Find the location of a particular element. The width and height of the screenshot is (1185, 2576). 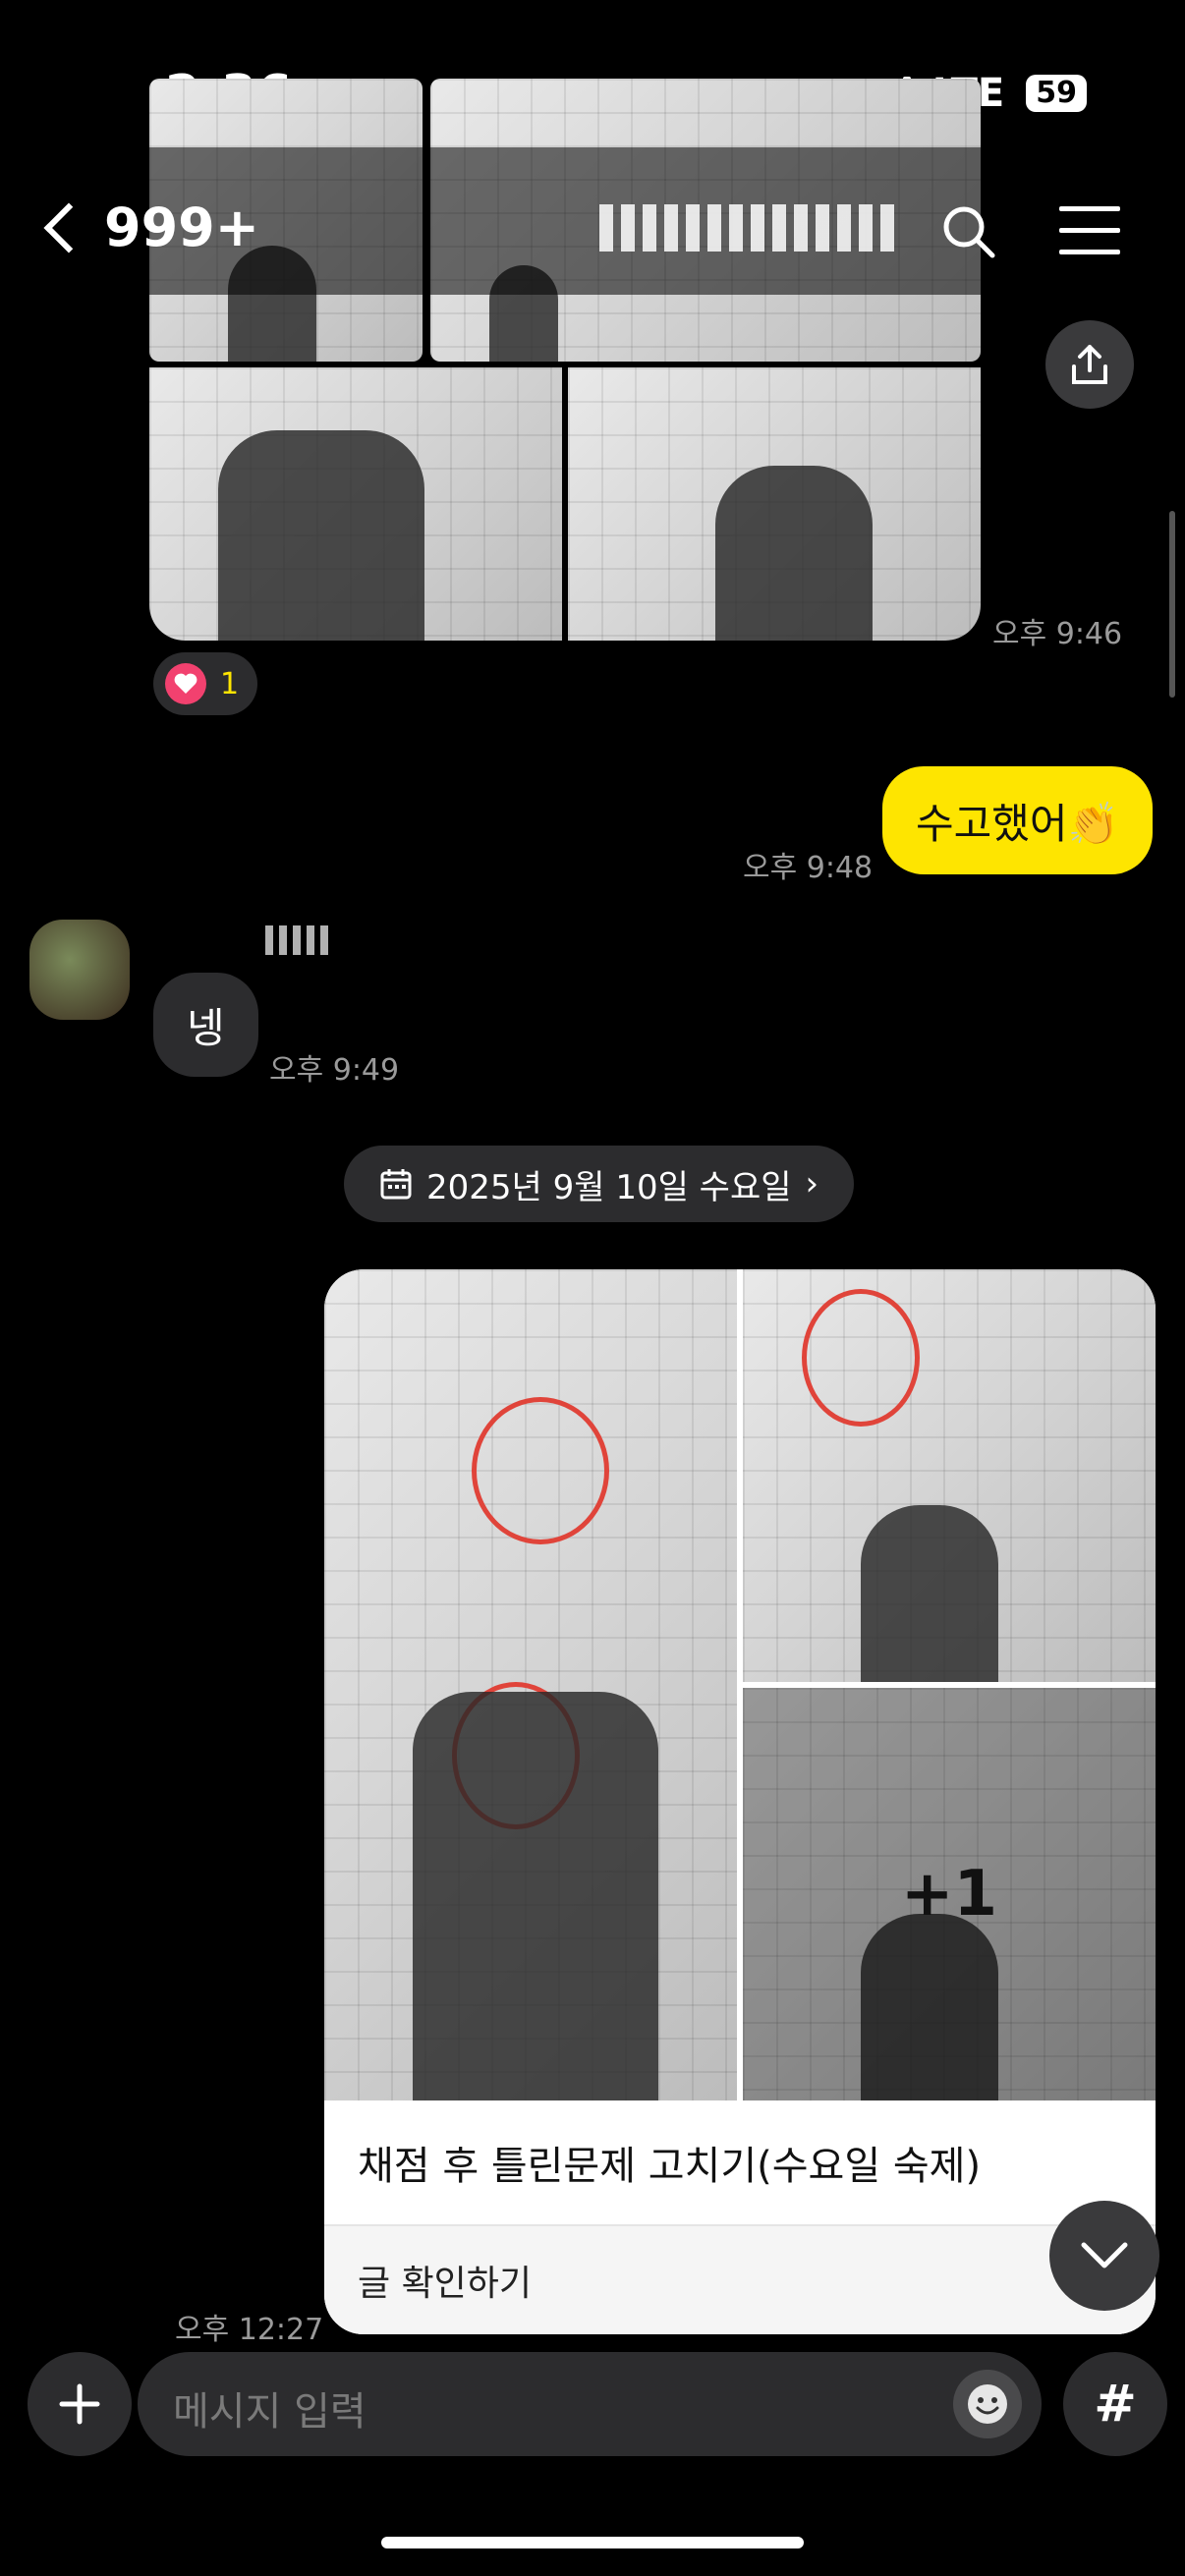

sent-message-bubble: 수고했어👏 is located at coordinates (1018, 820).